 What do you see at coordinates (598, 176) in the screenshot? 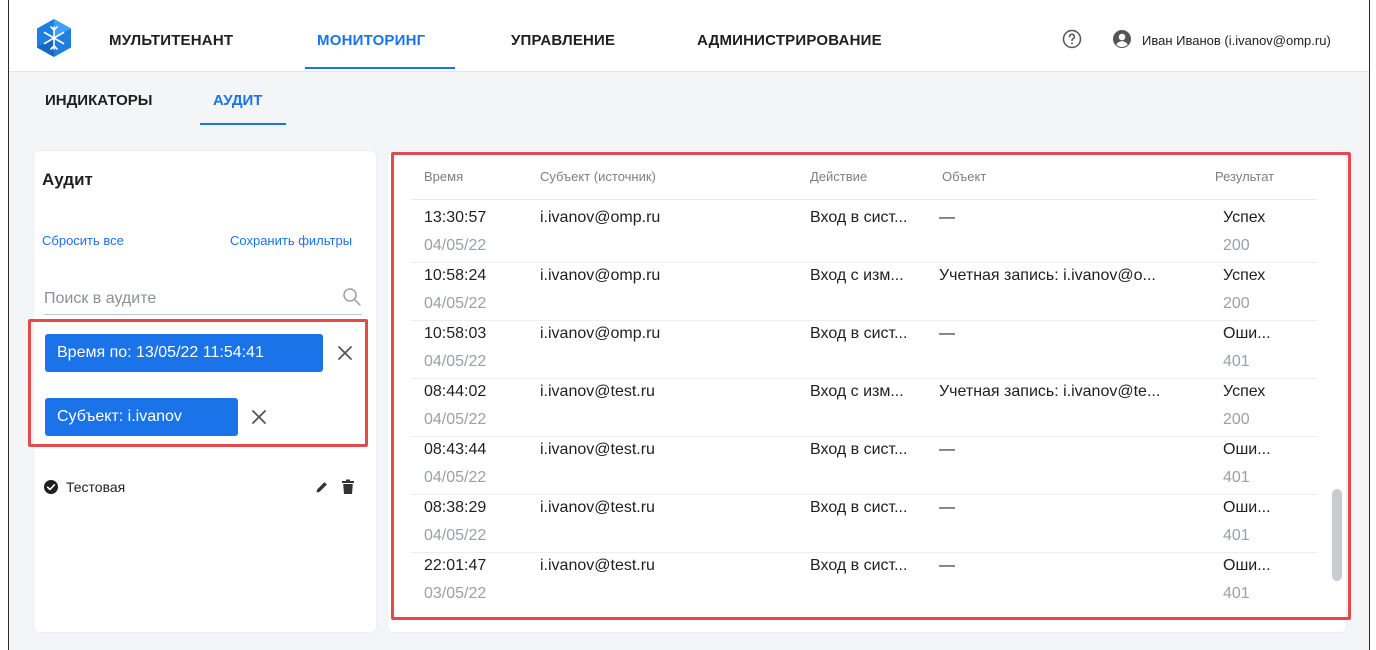
I see `column-header-subject: Субъект (источник)` at bounding box center [598, 176].